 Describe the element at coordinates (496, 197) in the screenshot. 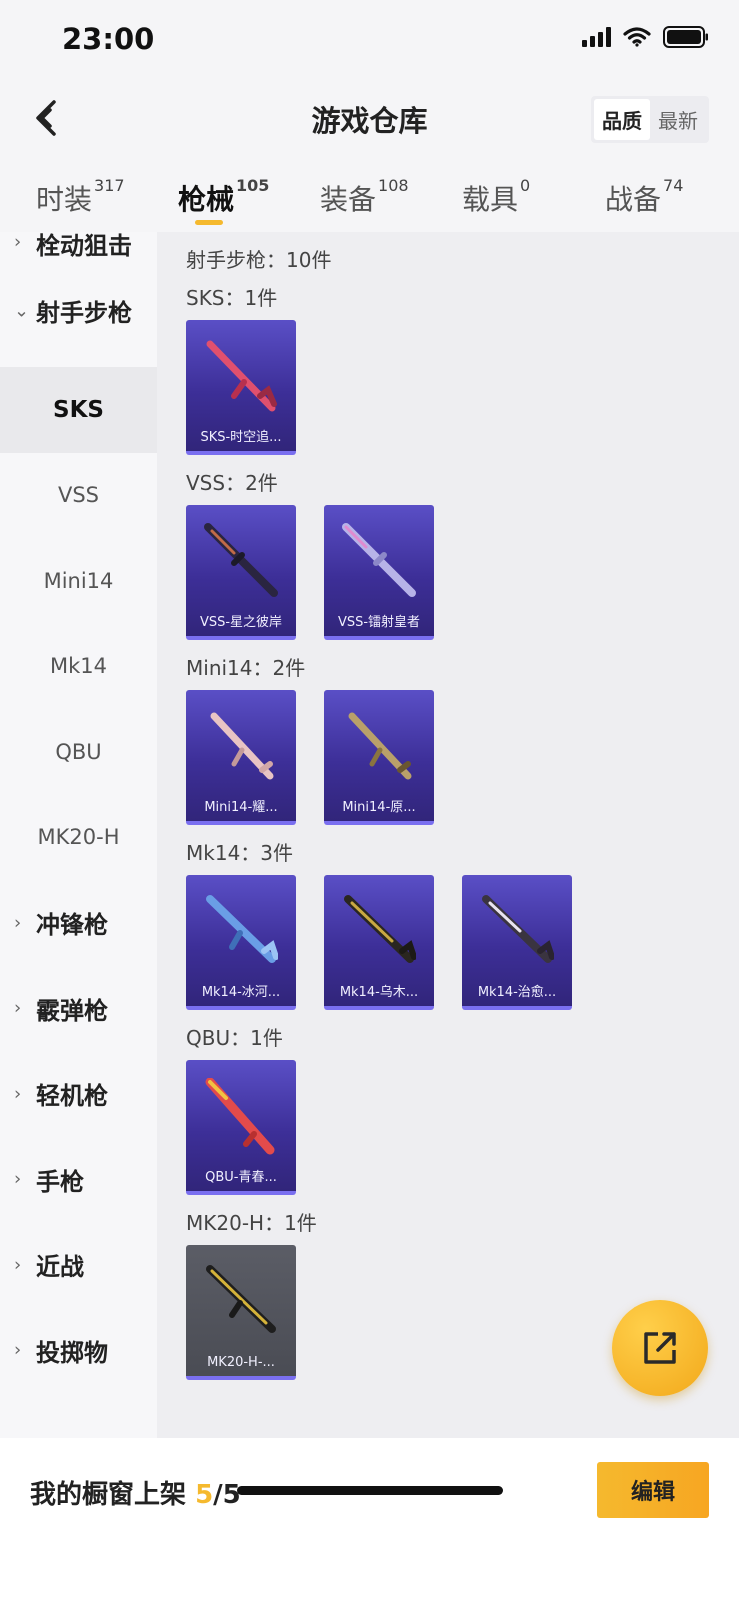

I see `tab-vehicles: 载具 0` at that location.